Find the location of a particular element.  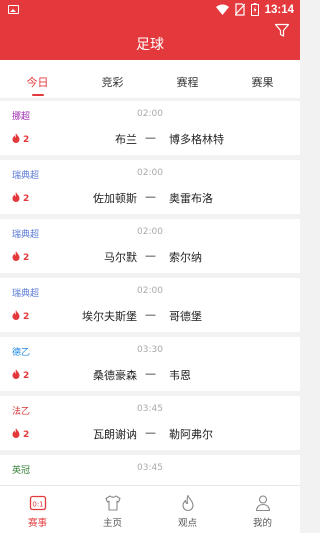

away-team: 哥德堡 is located at coordinates (185, 316).